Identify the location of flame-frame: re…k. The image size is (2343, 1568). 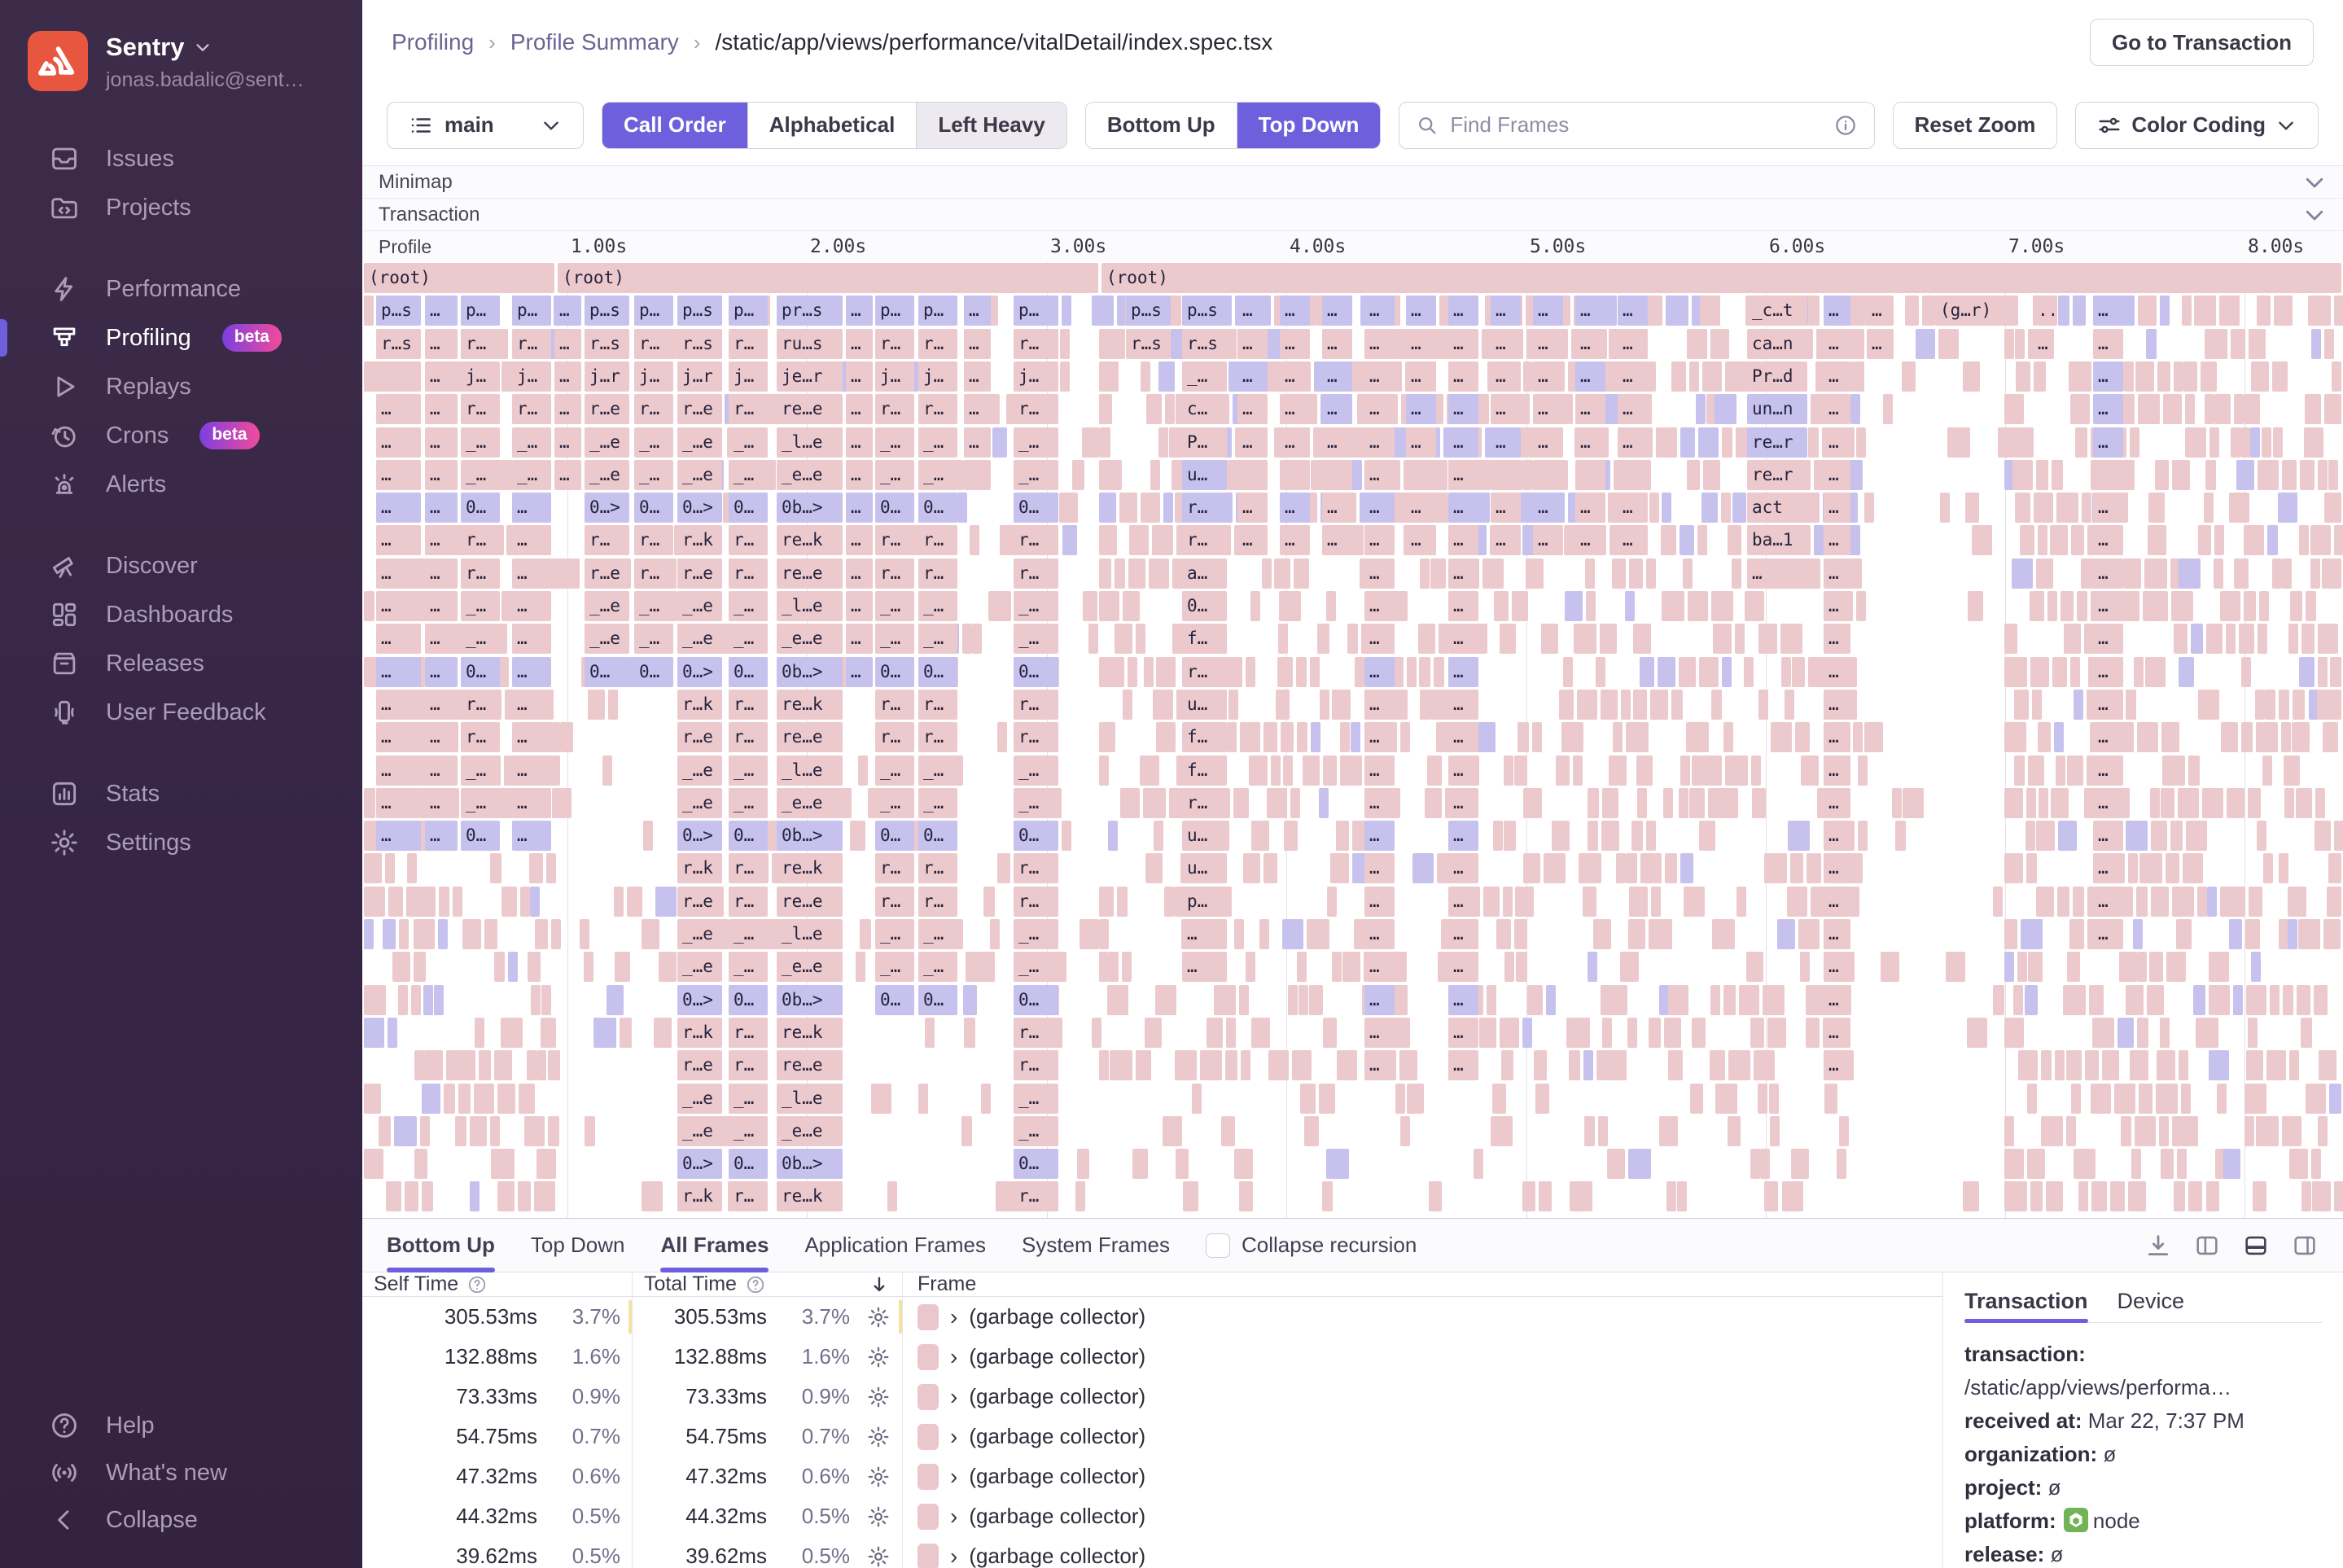
(810, 1196).